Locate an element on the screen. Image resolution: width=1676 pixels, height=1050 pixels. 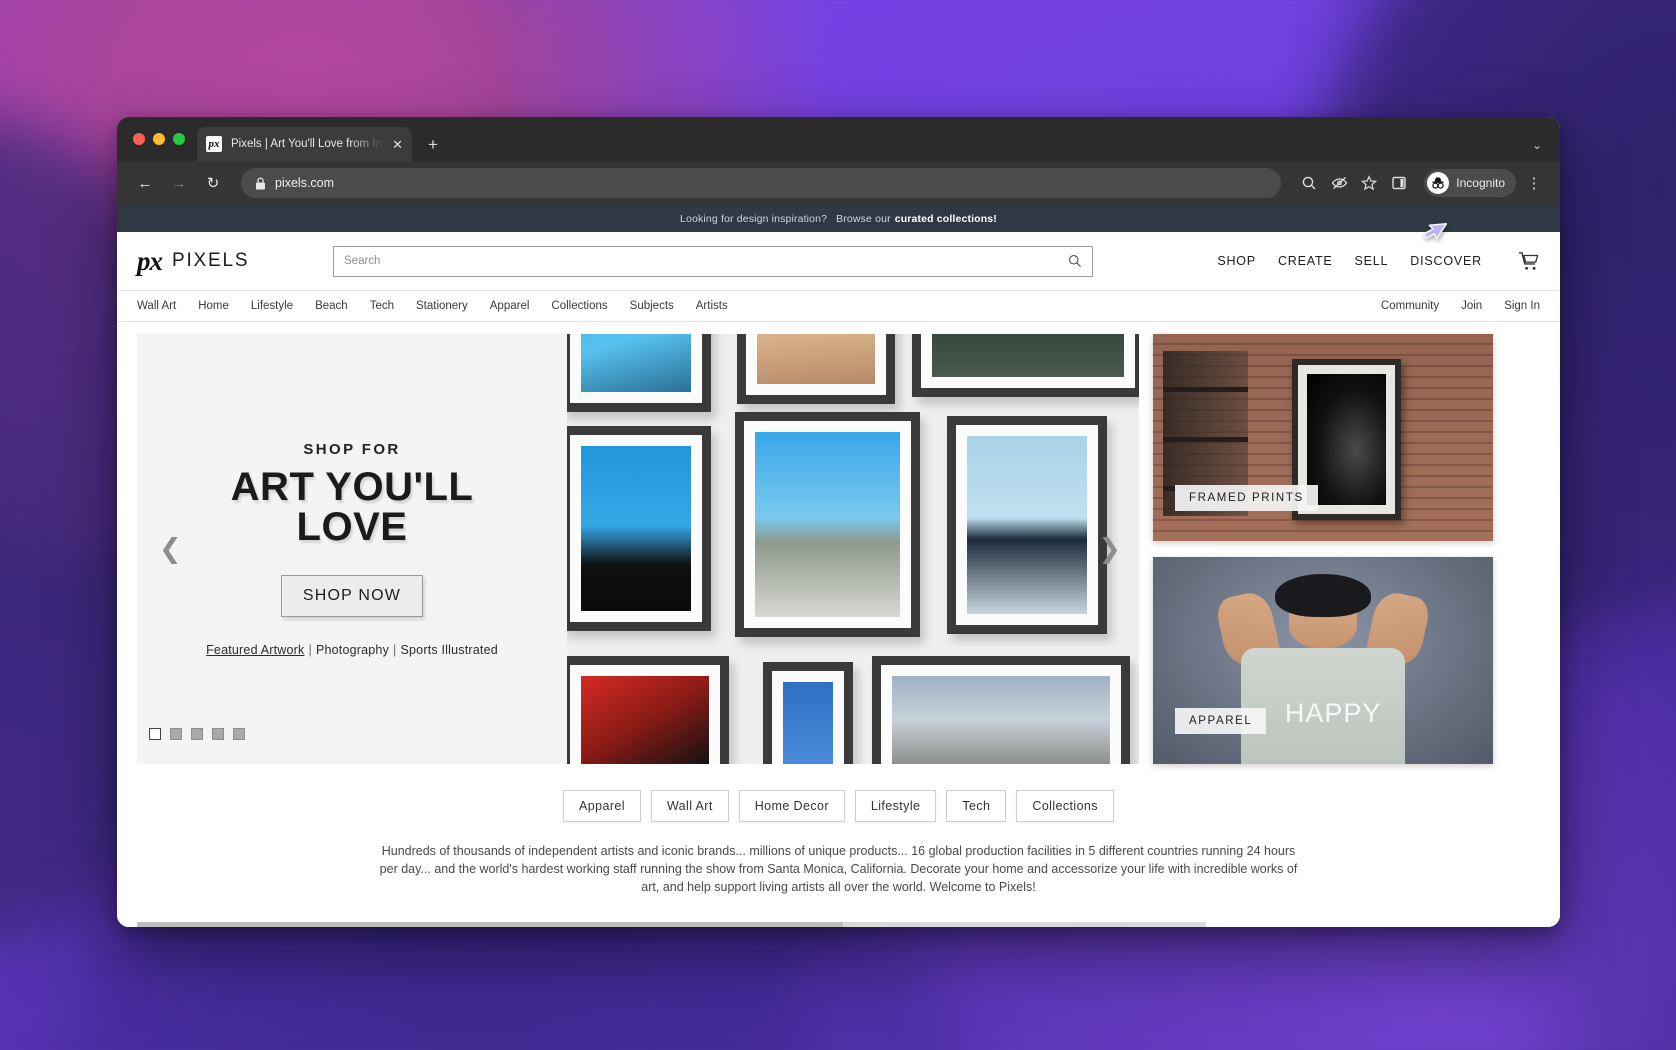
close-window-button is located at coordinates (139, 139).